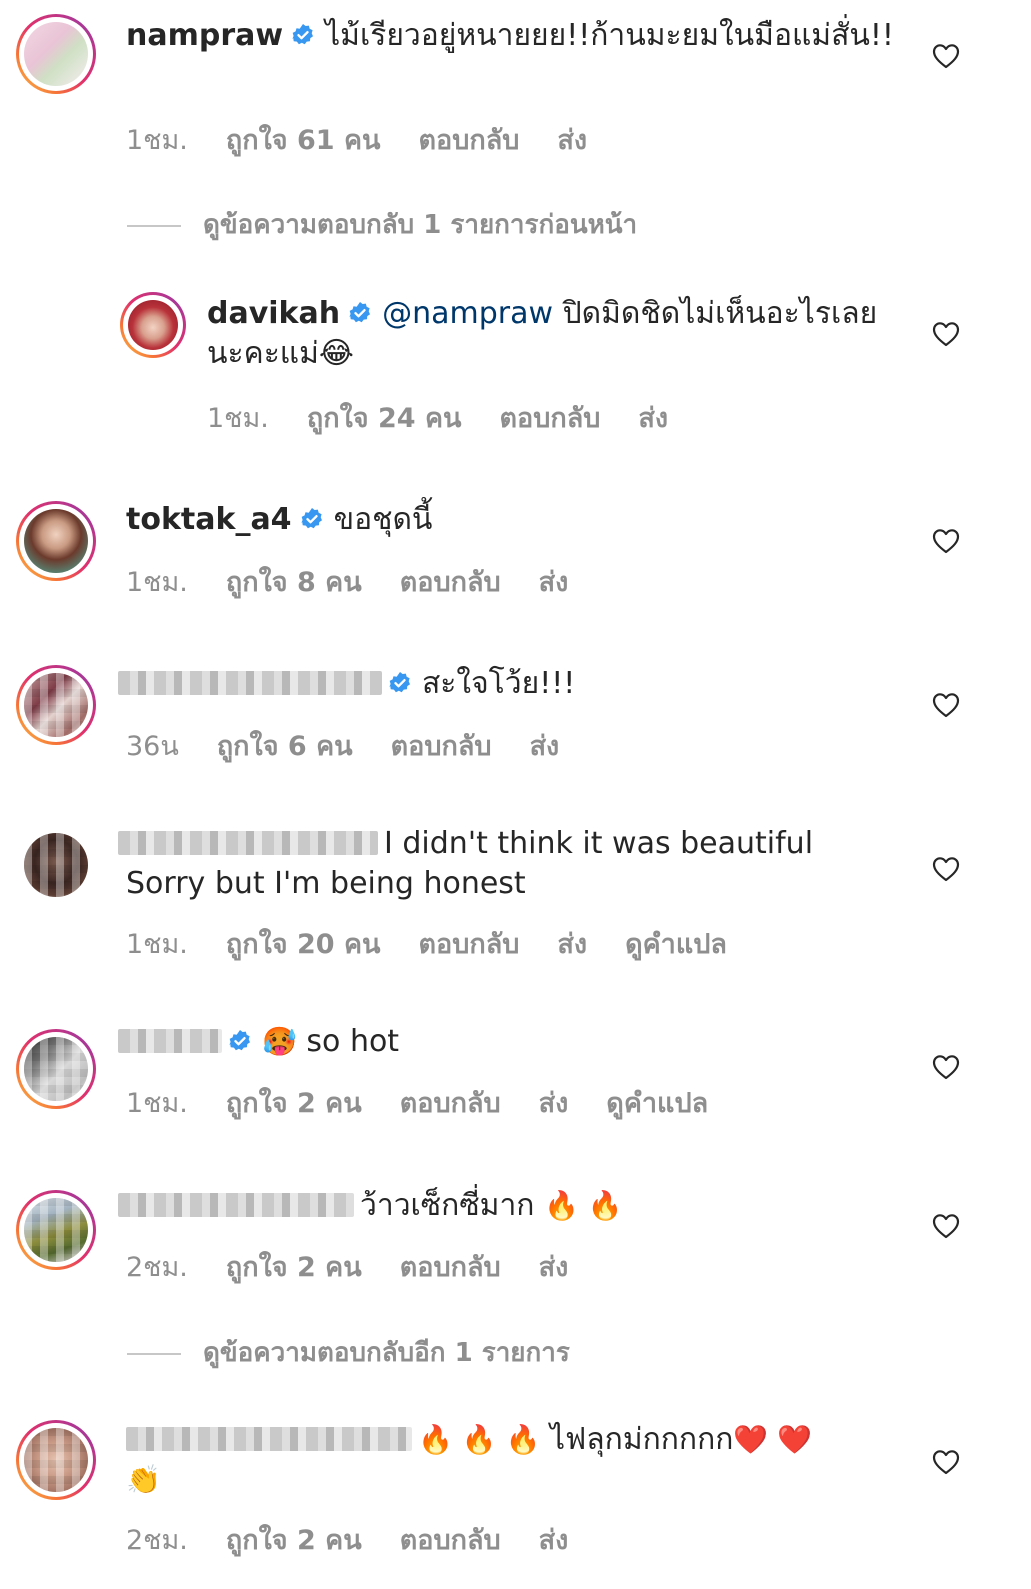  Describe the element at coordinates (420, 225) in the screenshot. I see `view-previous-label: ดูข้อความตอบกลับ 1 รายการก่อนหน้า` at that location.